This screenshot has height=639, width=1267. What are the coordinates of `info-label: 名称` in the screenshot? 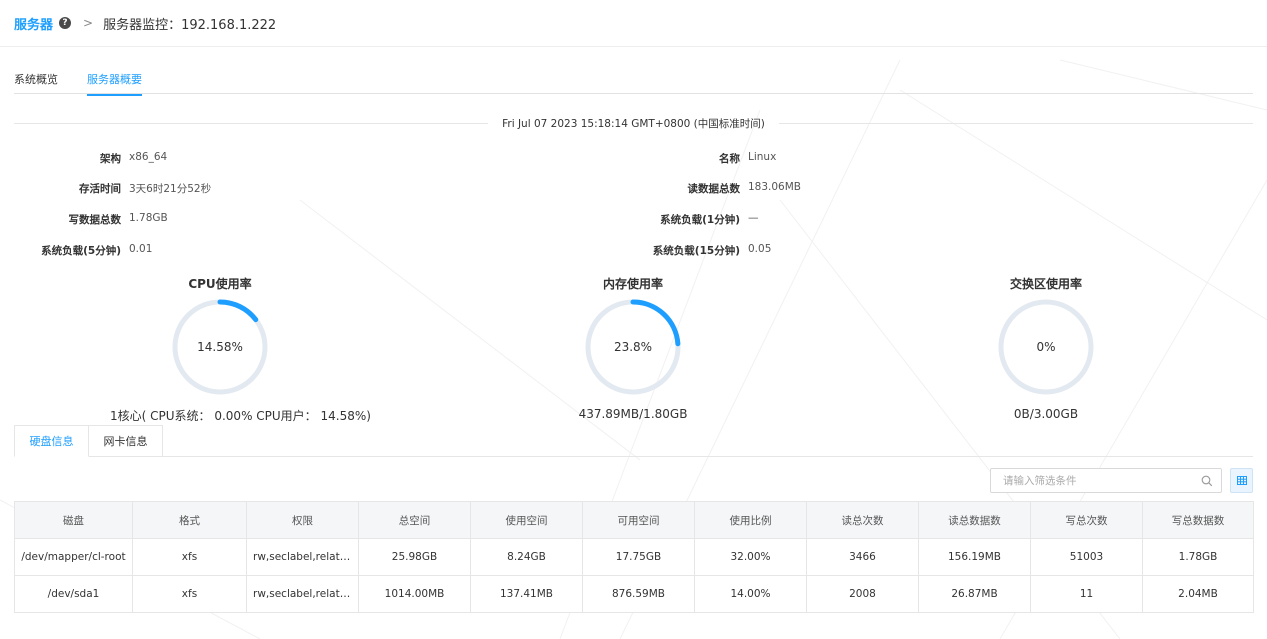 It's located at (729, 159).